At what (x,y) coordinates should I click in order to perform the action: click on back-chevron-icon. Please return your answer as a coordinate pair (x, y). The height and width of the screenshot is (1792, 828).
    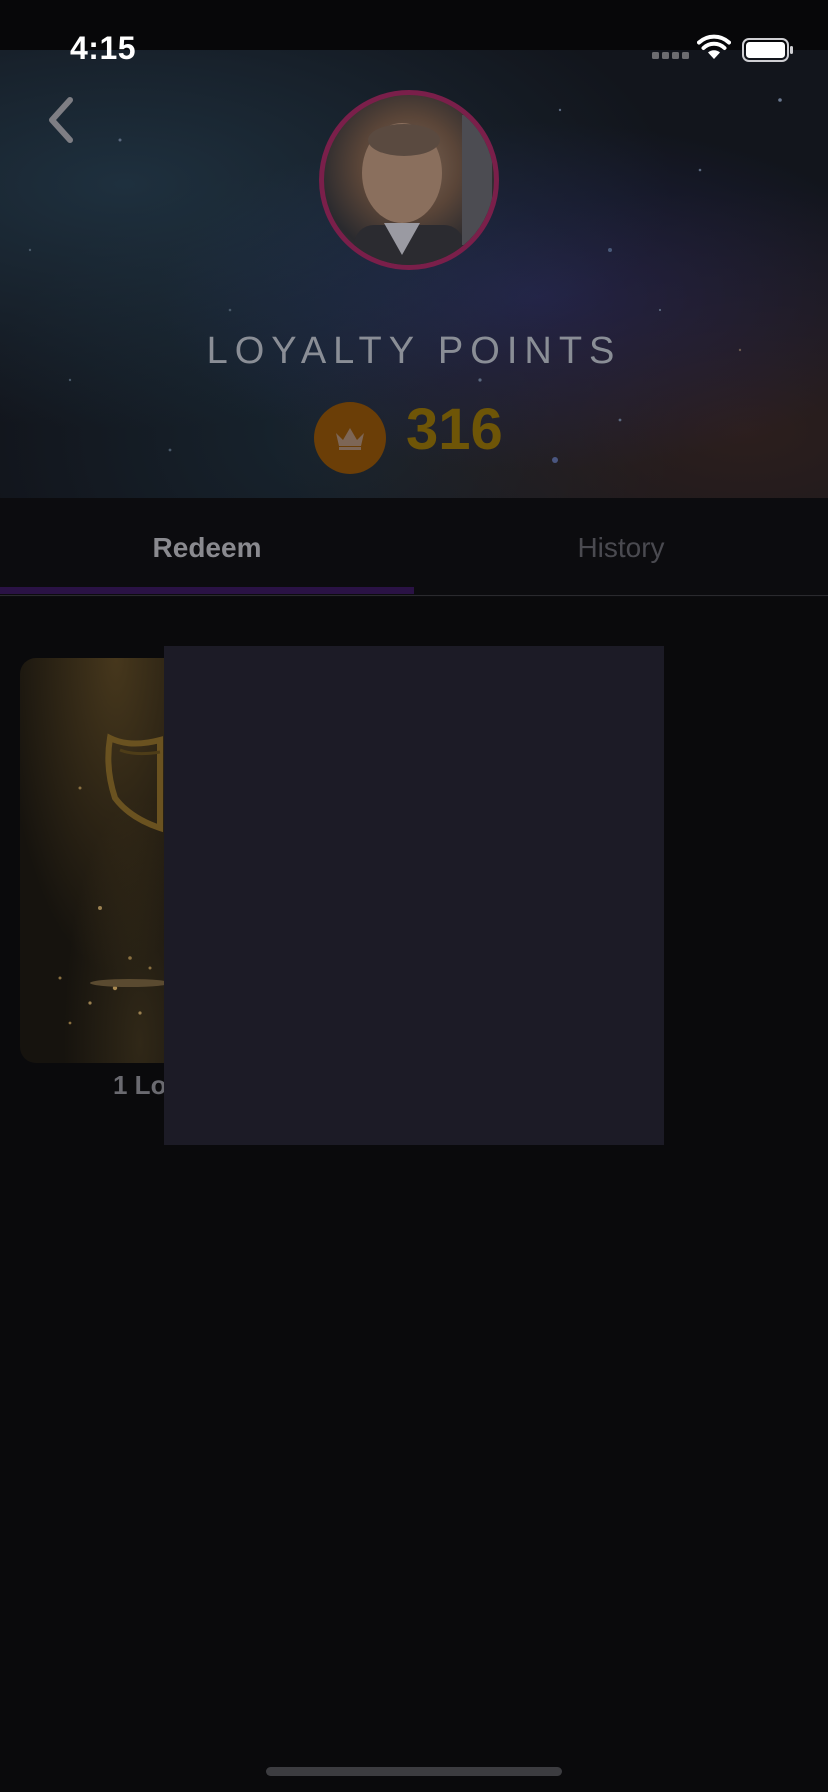
    Looking at the image, I should click on (62, 120).